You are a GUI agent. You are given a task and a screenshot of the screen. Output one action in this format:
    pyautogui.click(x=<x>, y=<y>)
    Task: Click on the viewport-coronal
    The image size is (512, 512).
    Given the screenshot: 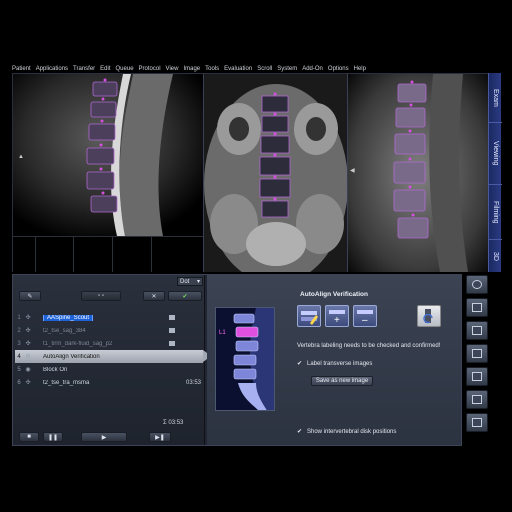 What is the action you would take?
    pyautogui.click(x=276, y=173)
    